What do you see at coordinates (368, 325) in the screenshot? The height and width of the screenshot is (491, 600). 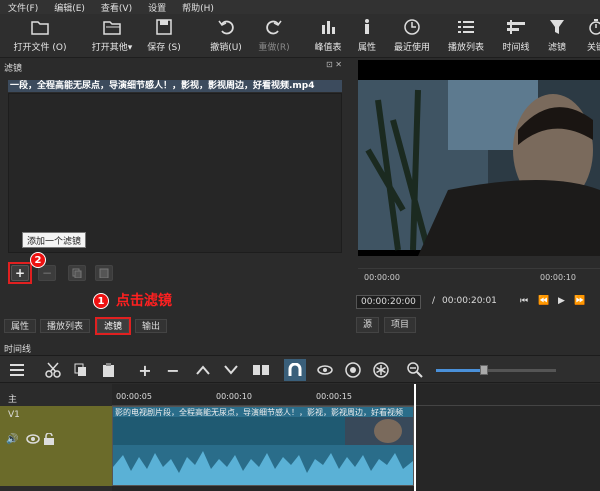 I see `tab-source: 源` at bounding box center [368, 325].